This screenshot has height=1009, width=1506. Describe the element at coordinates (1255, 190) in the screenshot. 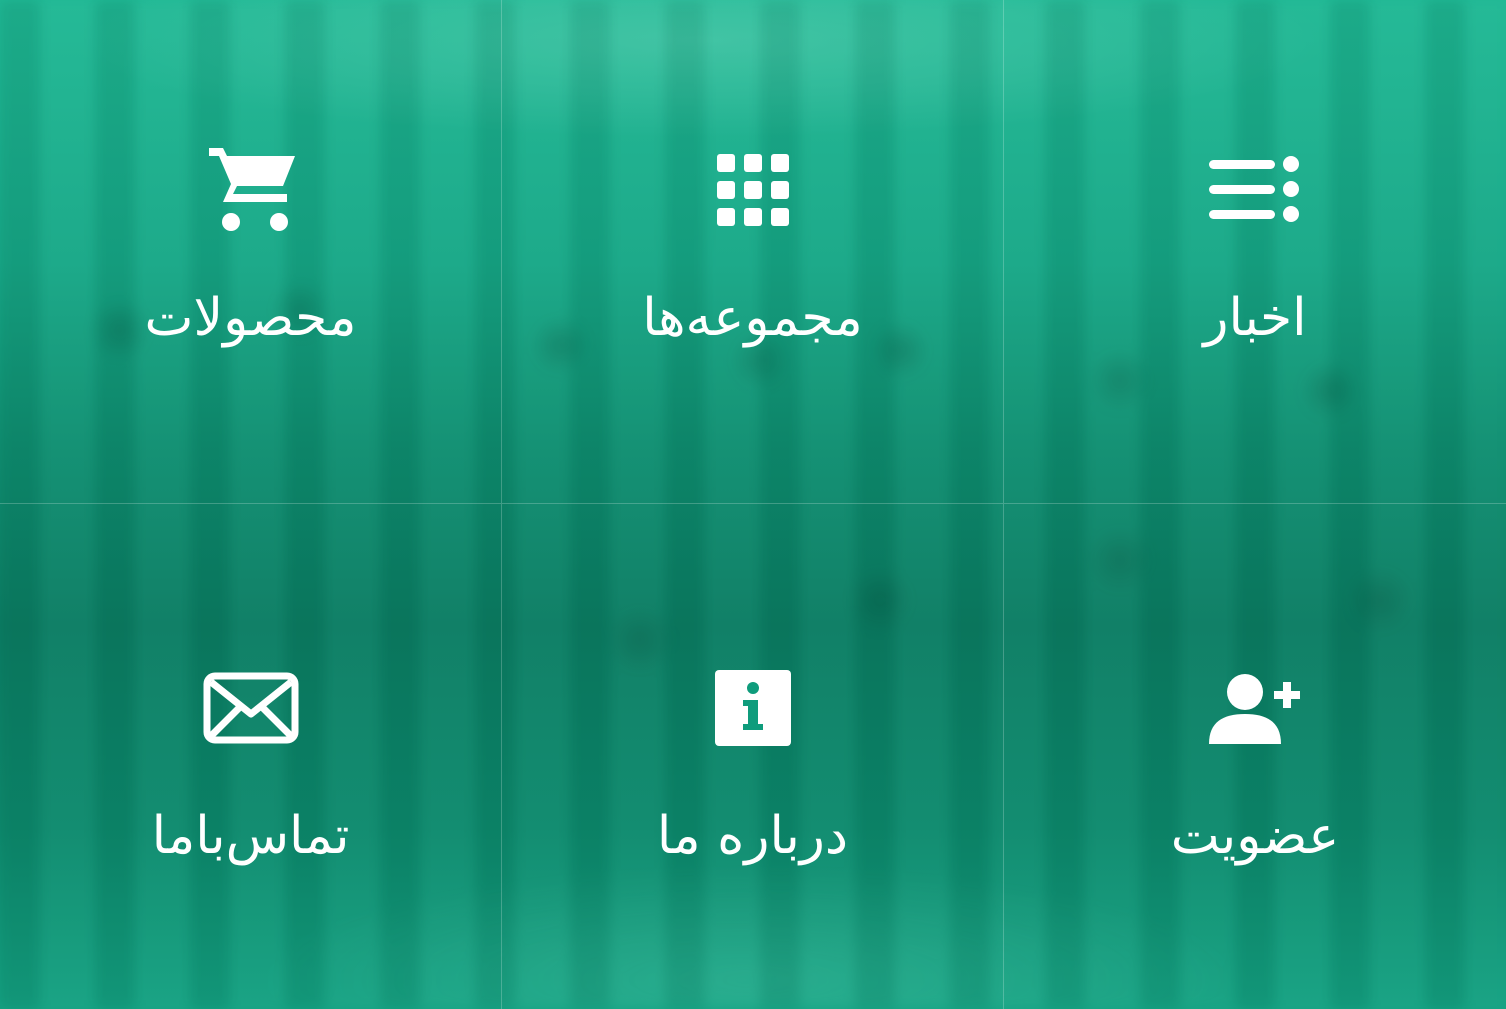

I see `news-list-icon` at that location.